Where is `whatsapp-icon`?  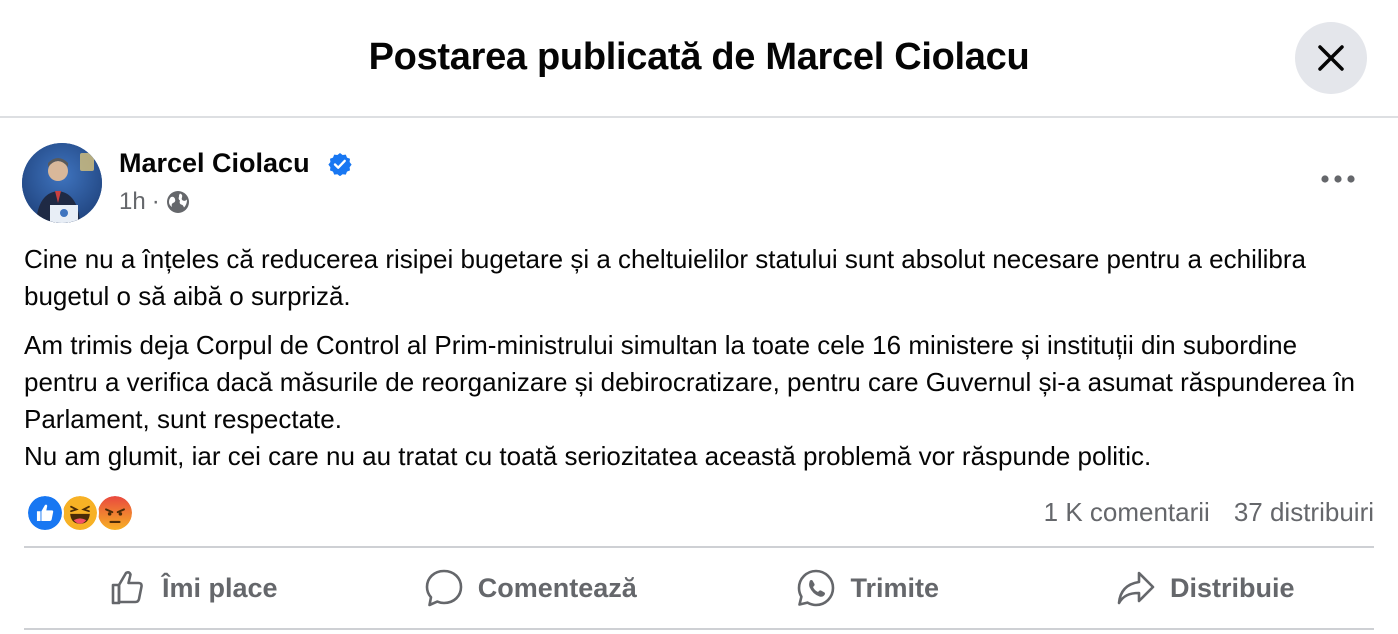
whatsapp-icon is located at coordinates (816, 588).